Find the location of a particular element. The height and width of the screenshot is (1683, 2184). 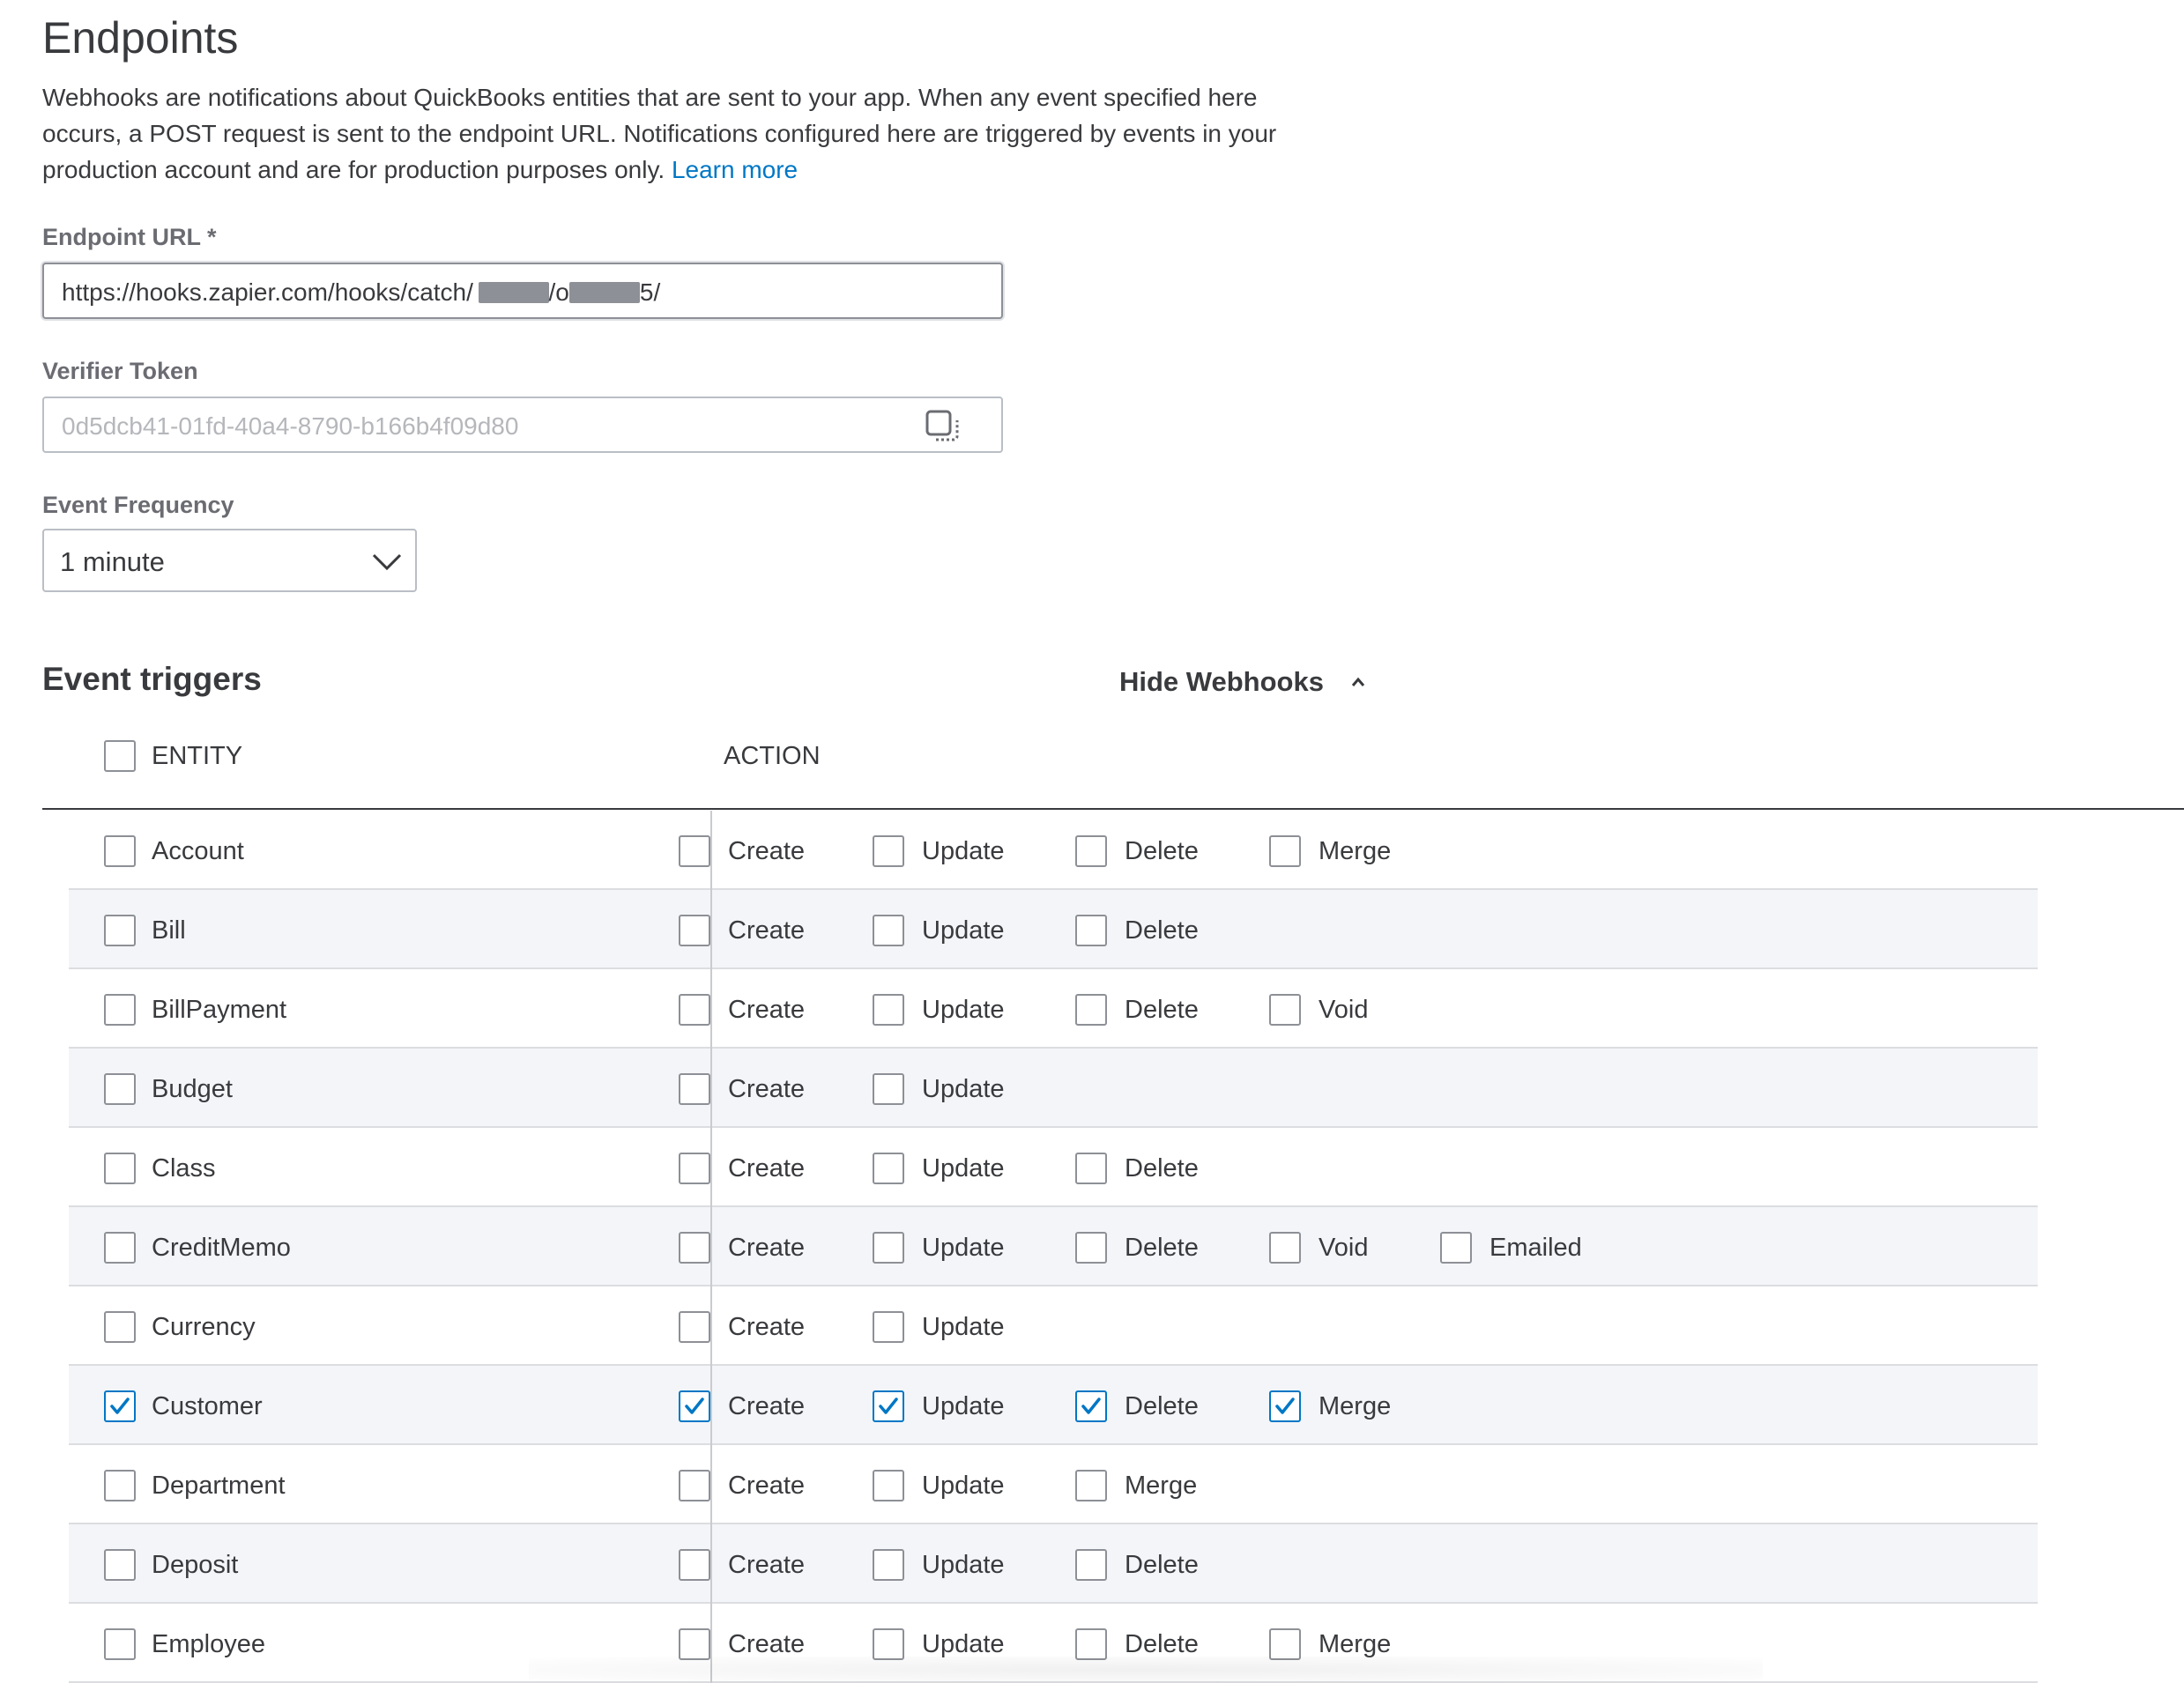

event-triggers-title: Event triggers is located at coordinates (152, 679).